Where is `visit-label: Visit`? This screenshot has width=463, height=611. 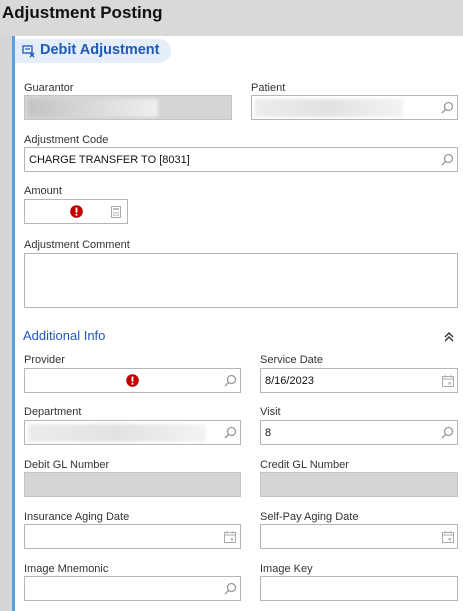
visit-label: Visit is located at coordinates (270, 412).